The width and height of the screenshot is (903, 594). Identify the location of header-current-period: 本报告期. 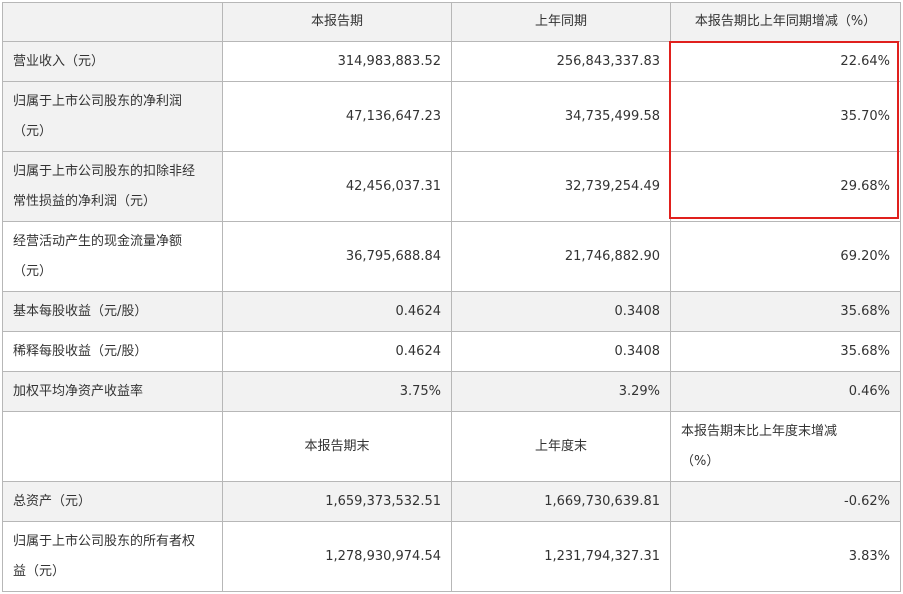
(337, 22).